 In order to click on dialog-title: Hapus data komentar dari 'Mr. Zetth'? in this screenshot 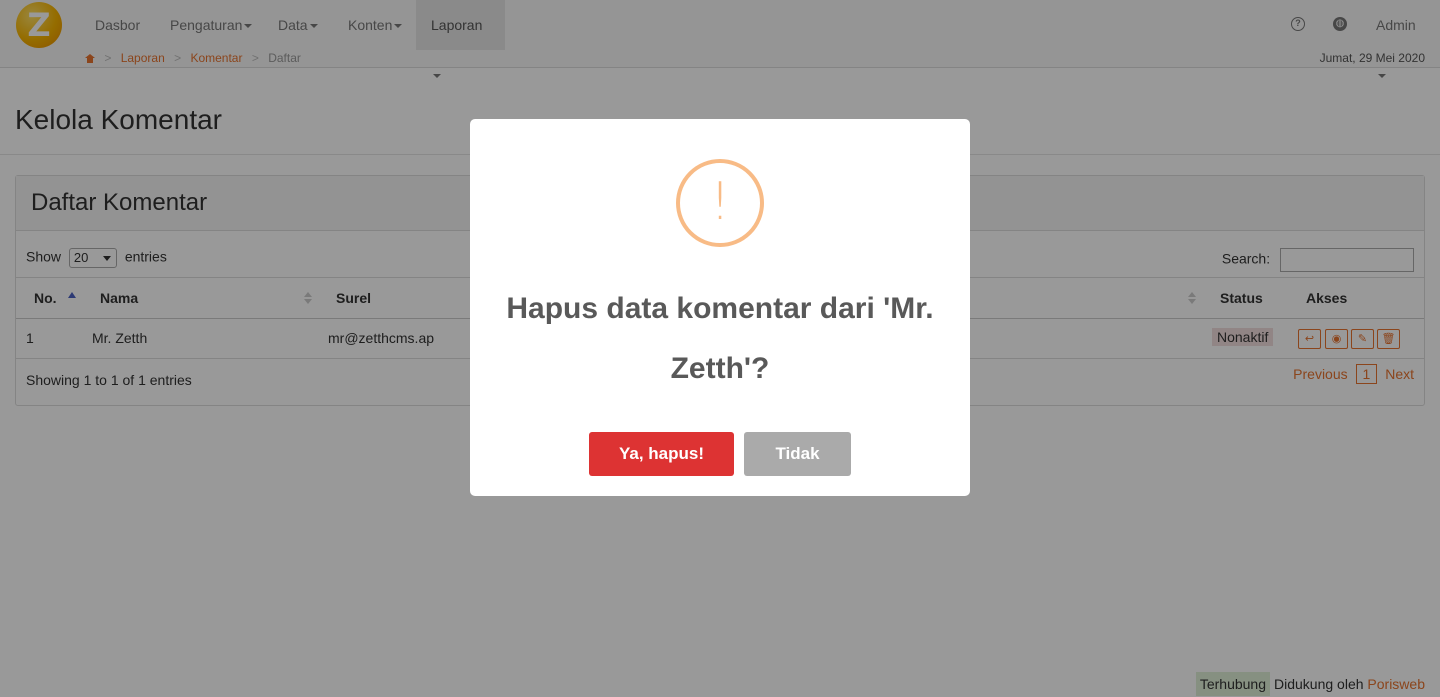, I will do `click(720, 338)`.